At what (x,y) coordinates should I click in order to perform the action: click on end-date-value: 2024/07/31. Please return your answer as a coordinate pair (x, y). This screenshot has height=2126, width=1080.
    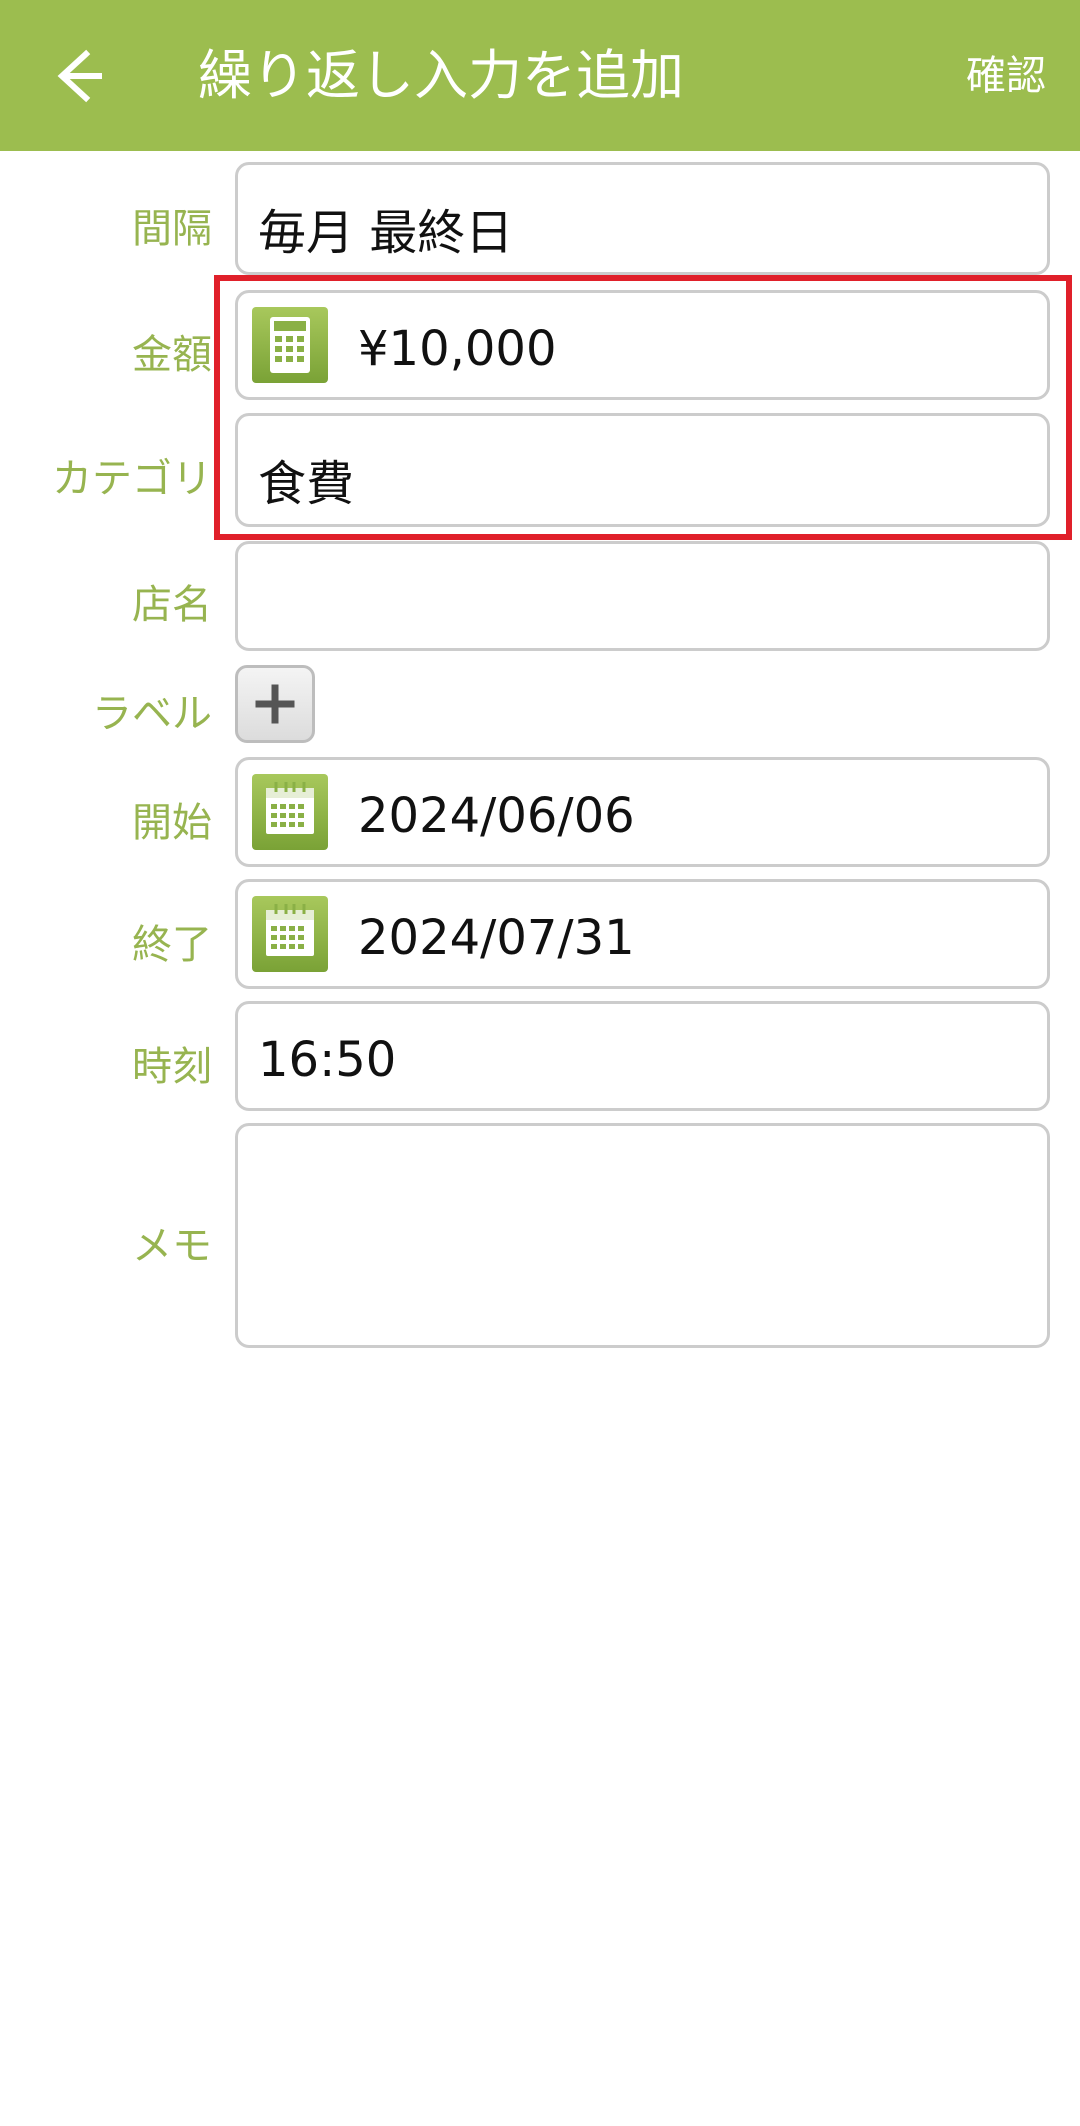
    Looking at the image, I should click on (496, 938).